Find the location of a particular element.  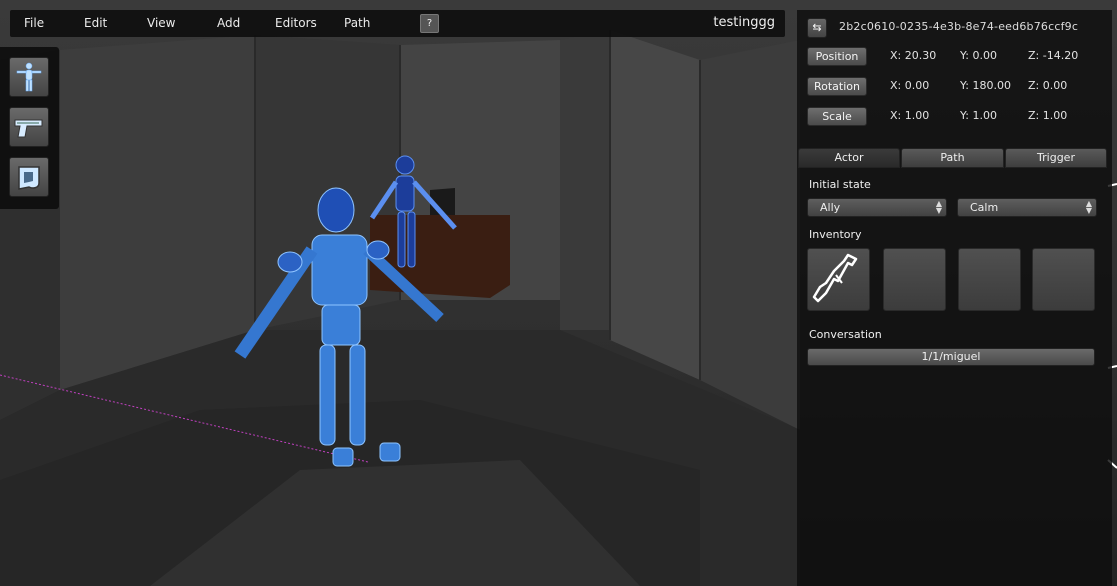

scale-x: X: 1.00 is located at coordinates (909, 115).